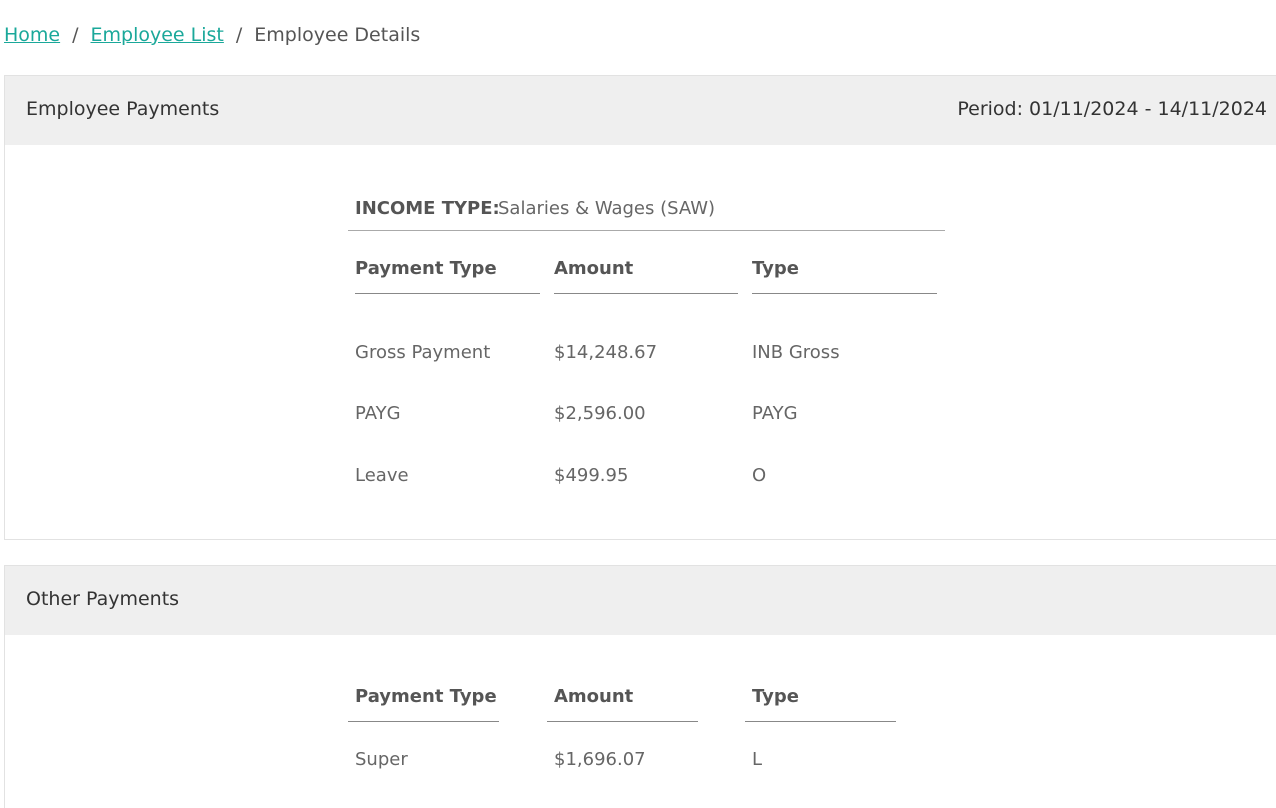 The width and height of the screenshot is (1276, 808). What do you see at coordinates (759, 475) in the screenshot?
I see `type-cell: O` at bounding box center [759, 475].